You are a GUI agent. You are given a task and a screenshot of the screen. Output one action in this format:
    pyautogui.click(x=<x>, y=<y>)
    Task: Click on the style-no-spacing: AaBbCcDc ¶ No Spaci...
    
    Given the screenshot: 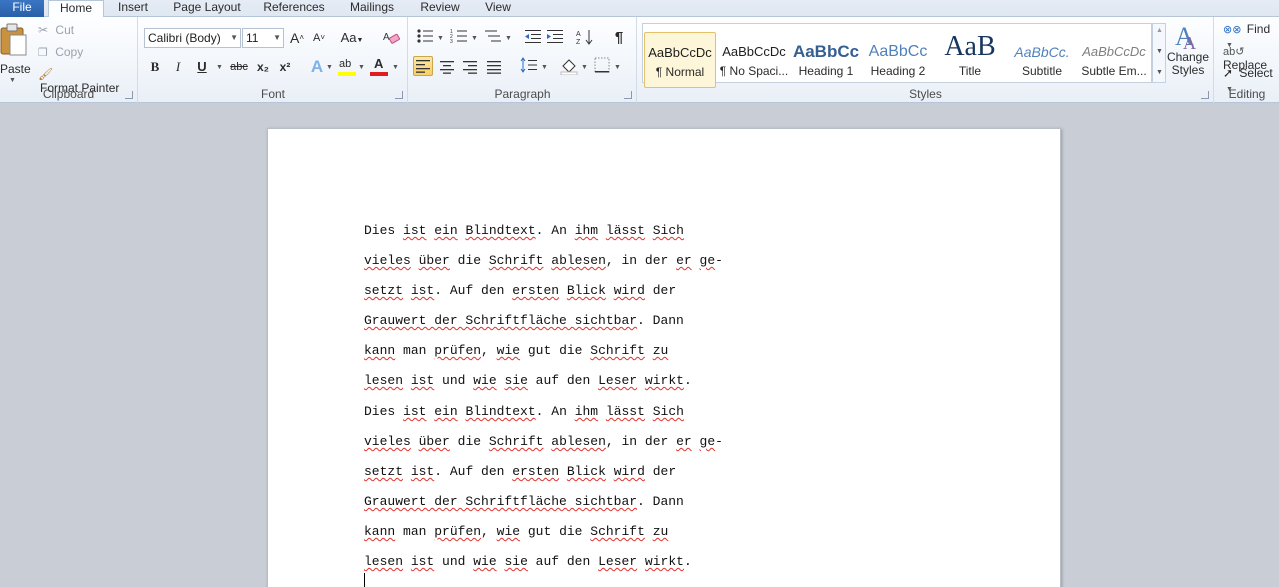 What is the action you would take?
    pyautogui.click(x=754, y=60)
    